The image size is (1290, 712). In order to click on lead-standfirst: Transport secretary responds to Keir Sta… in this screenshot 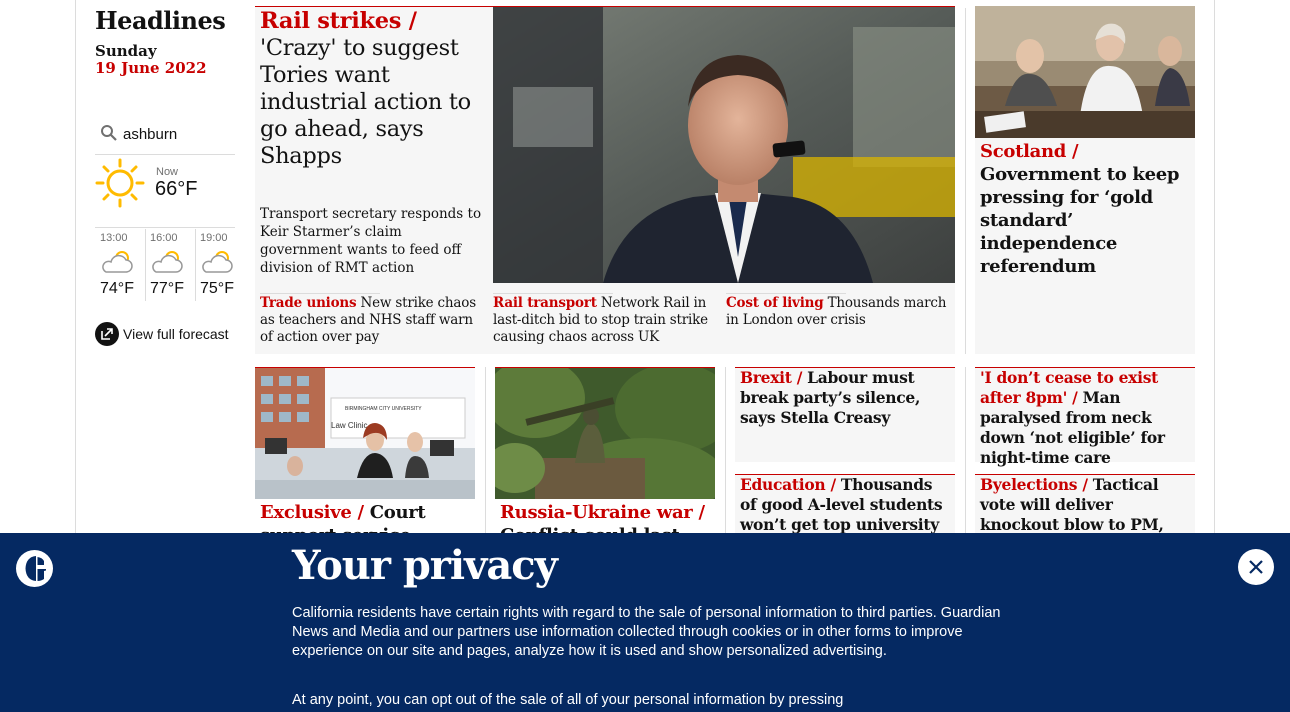, I will do `click(371, 241)`.